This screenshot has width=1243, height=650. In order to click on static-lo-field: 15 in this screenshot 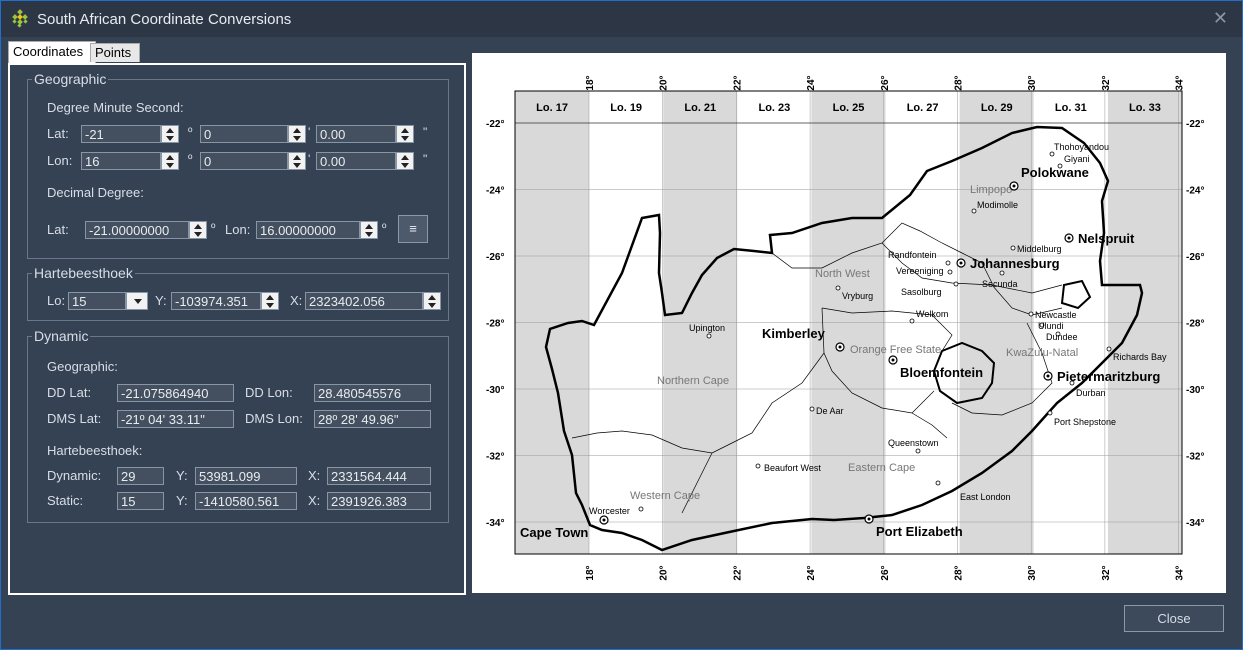, I will do `click(140, 501)`.